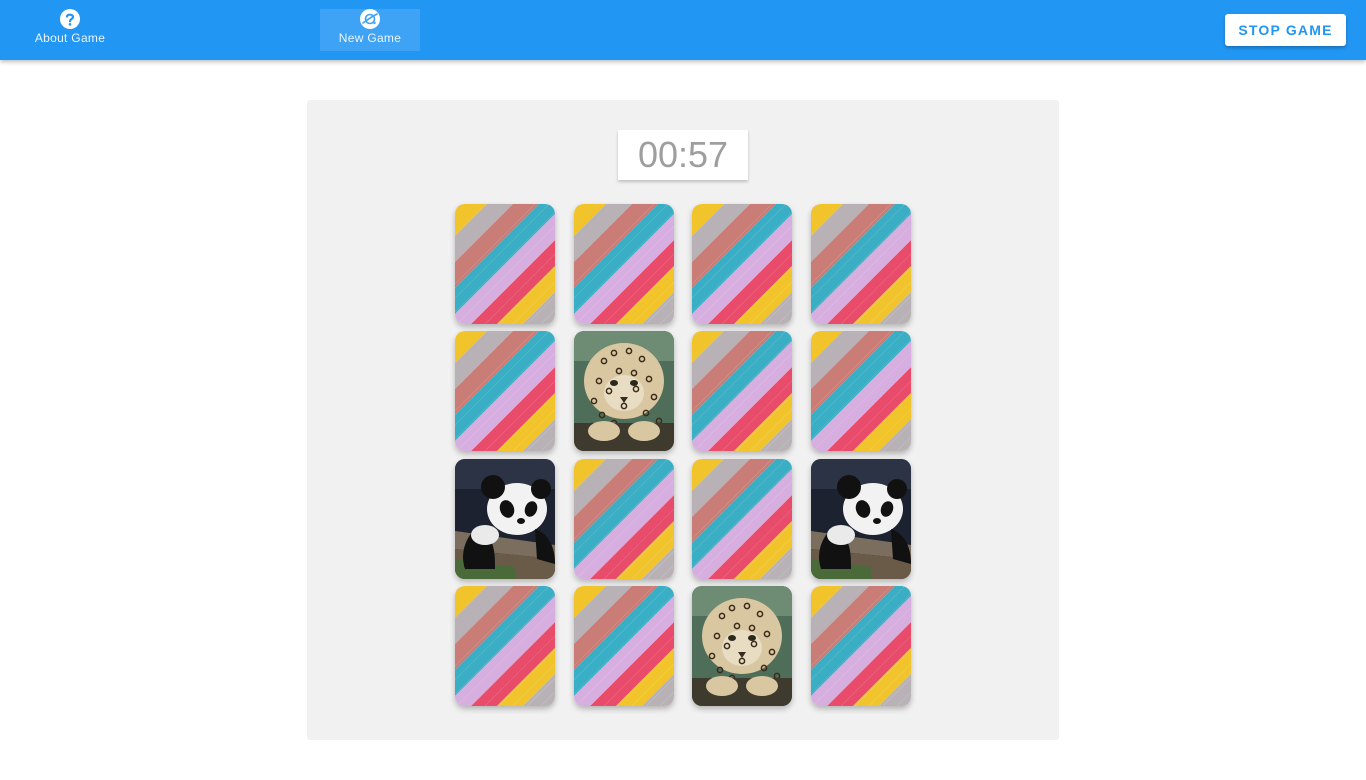  What do you see at coordinates (370, 19) in the screenshot?
I see `planet-icon` at bounding box center [370, 19].